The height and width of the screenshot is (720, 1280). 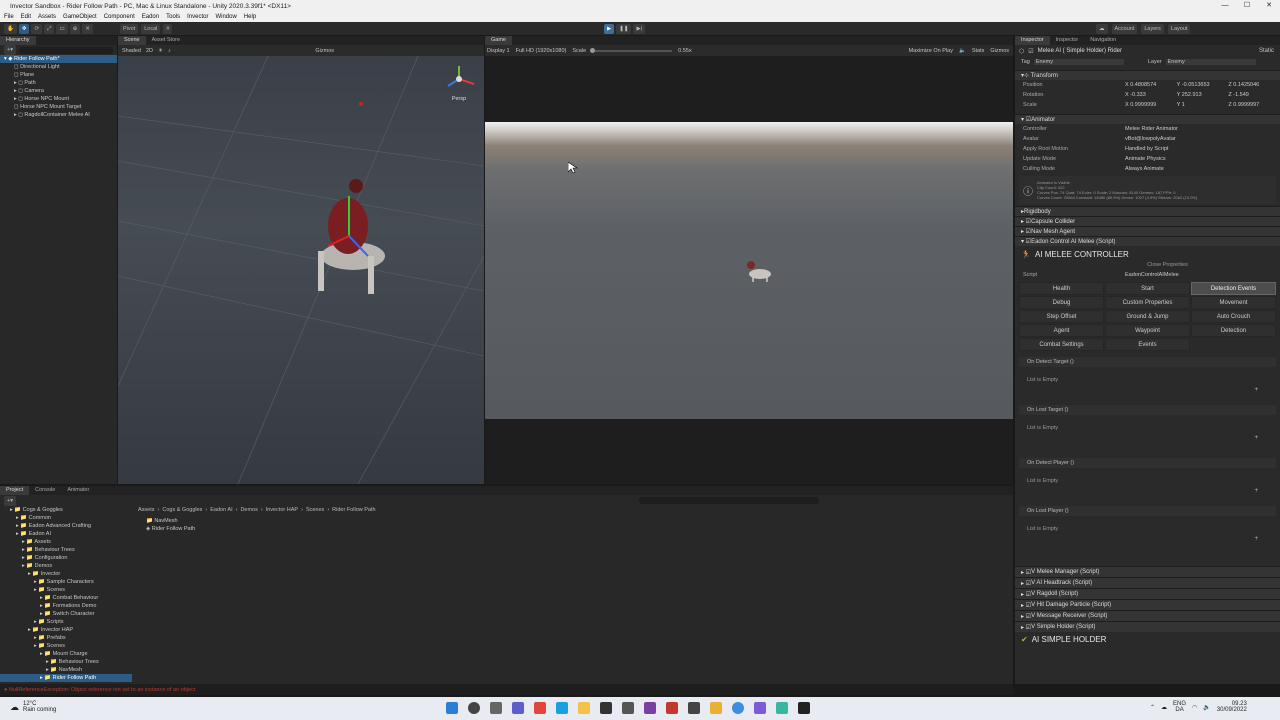 I want to click on hand-tool-icon: ✋, so click(x=10, y=29).